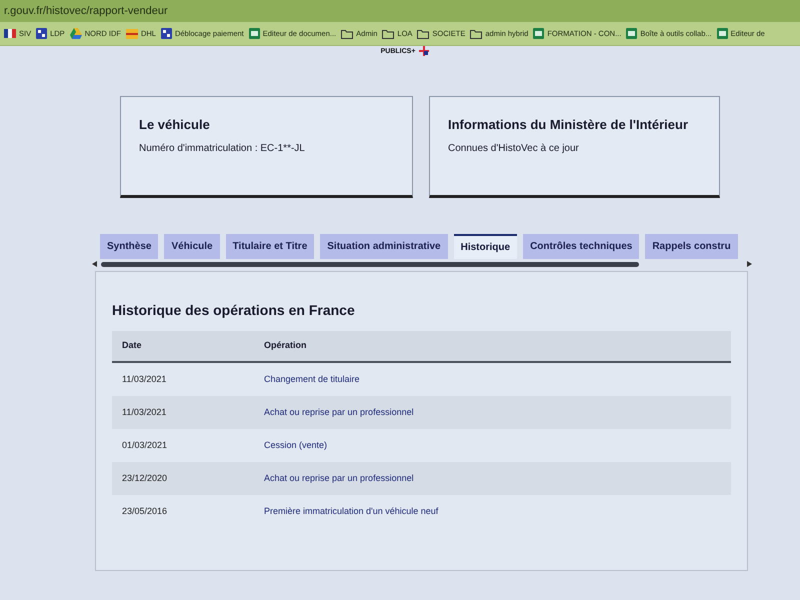 The width and height of the screenshot is (800, 600). What do you see at coordinates (129, 246) in the screenshot?
I see `tab: Synthèse` at bounding box center [129, 246].